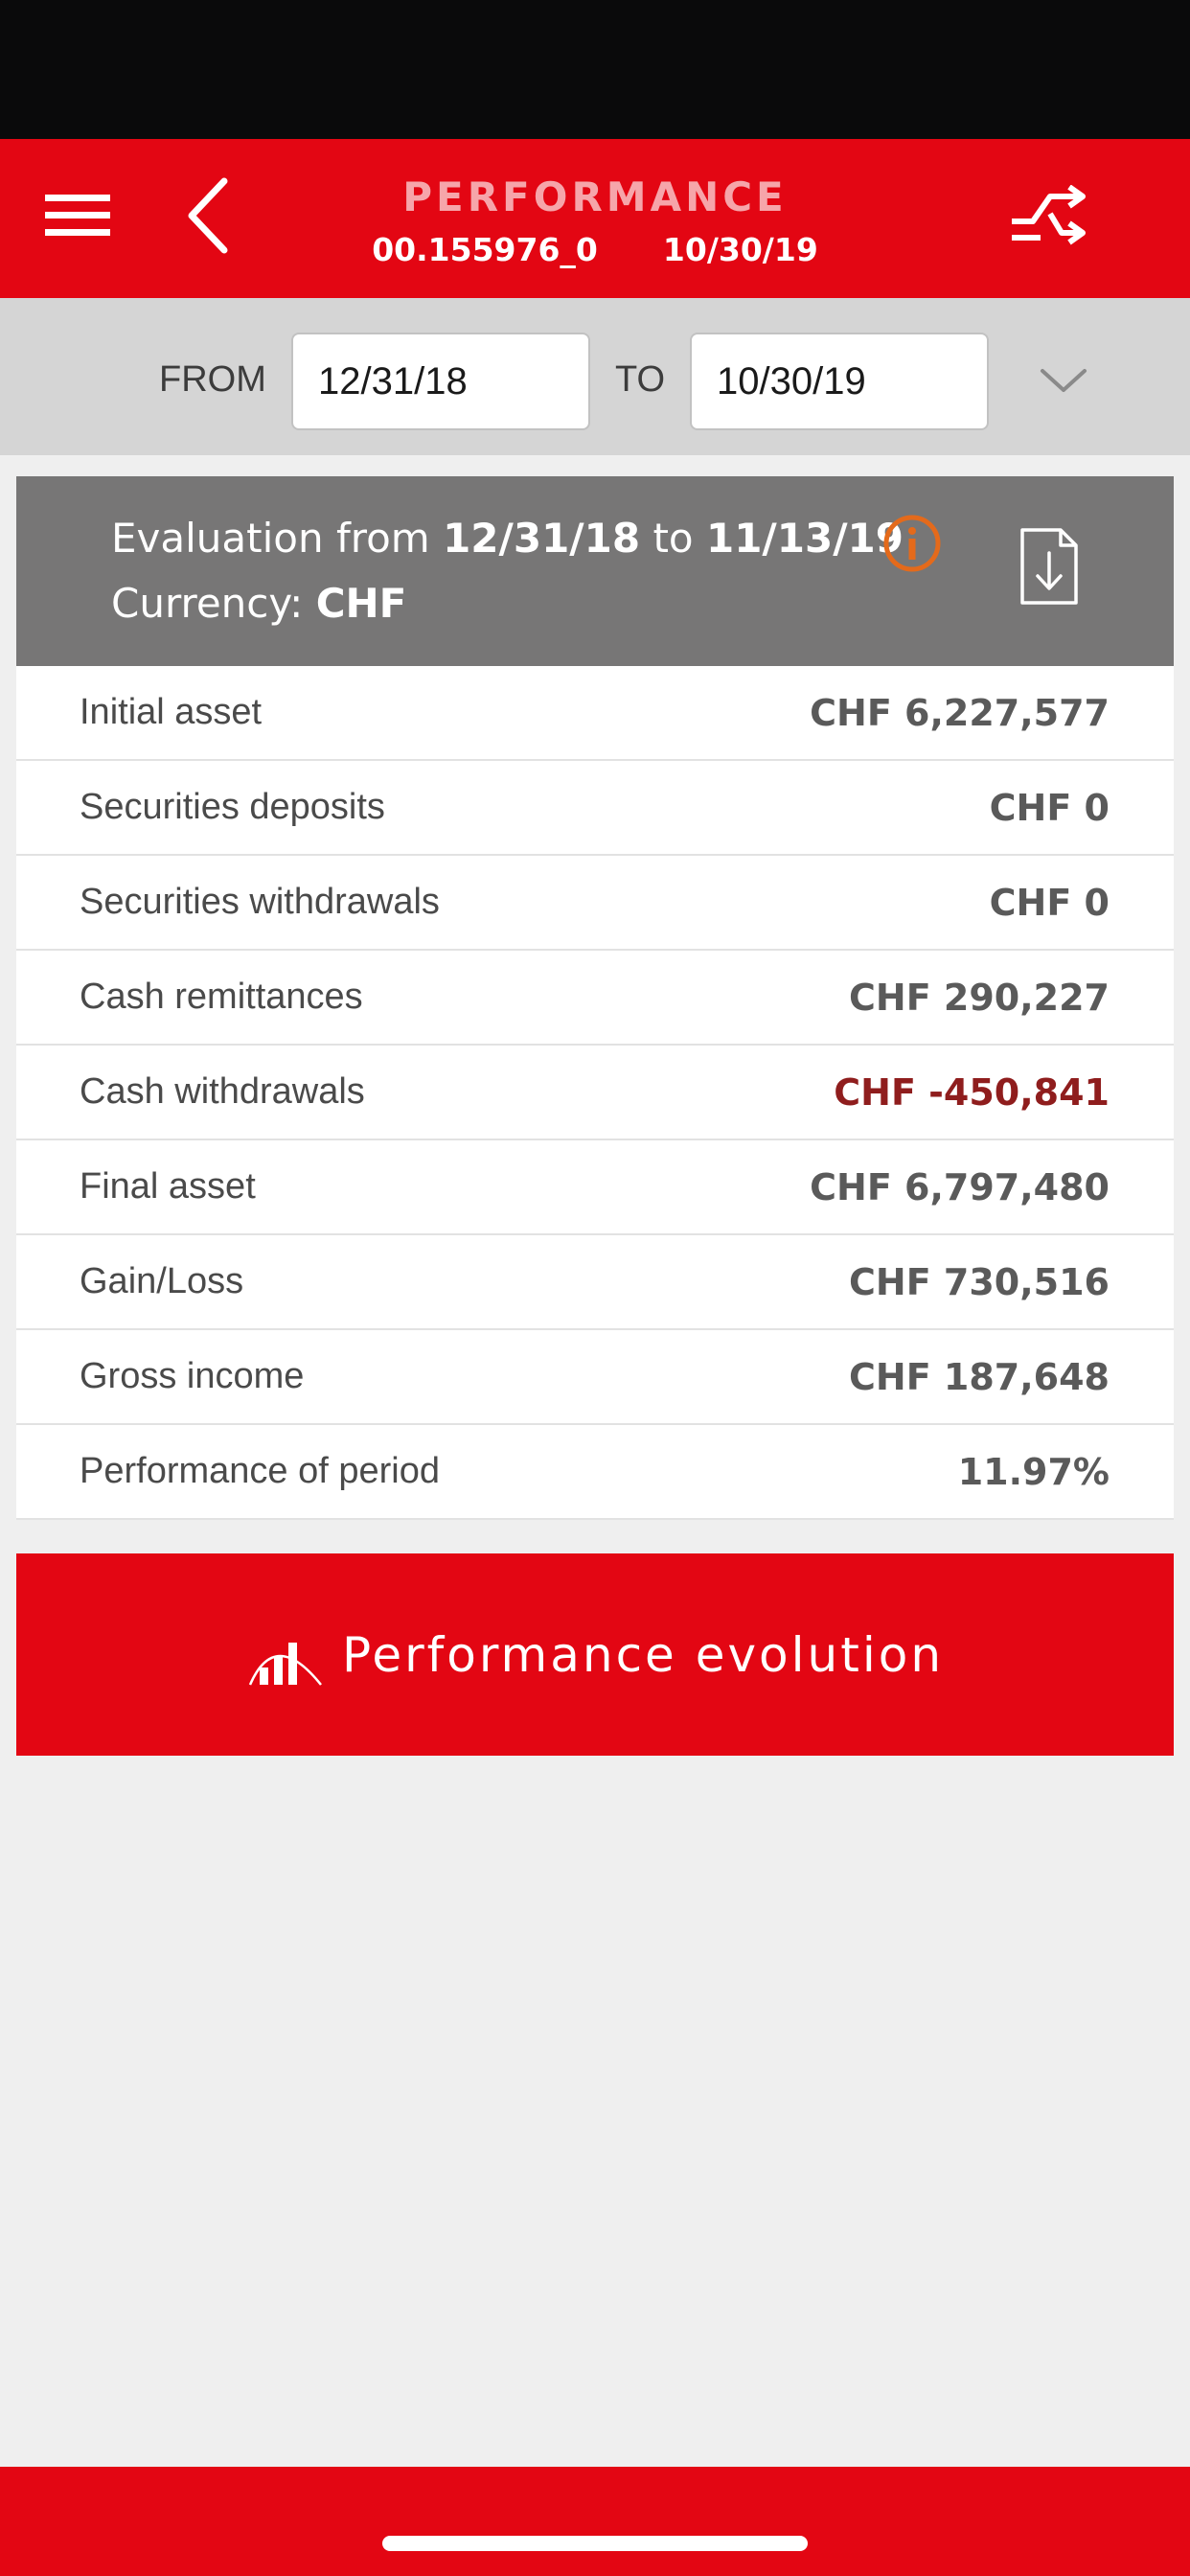  I want to click on switch-view-button, so click(1049, 216).